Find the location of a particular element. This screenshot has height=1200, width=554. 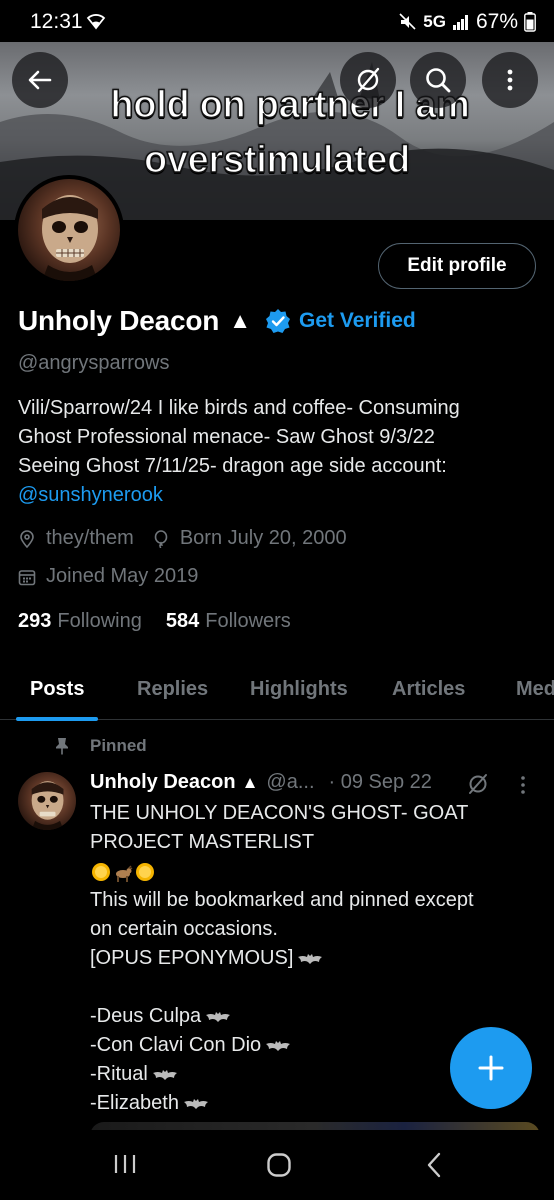

home-icon is located at coordinates (279, 1165).